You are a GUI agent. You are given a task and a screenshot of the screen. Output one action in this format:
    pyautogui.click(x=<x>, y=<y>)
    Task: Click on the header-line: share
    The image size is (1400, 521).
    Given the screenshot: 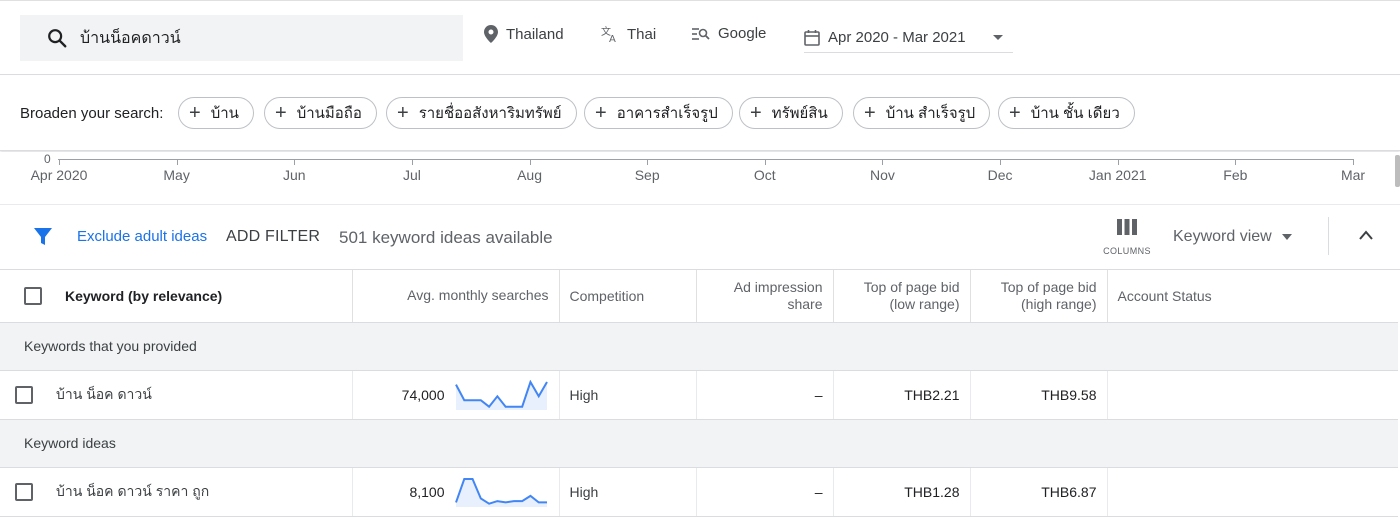 What is the action you would take?
    pyautogui.click(x=805, y=303)
    